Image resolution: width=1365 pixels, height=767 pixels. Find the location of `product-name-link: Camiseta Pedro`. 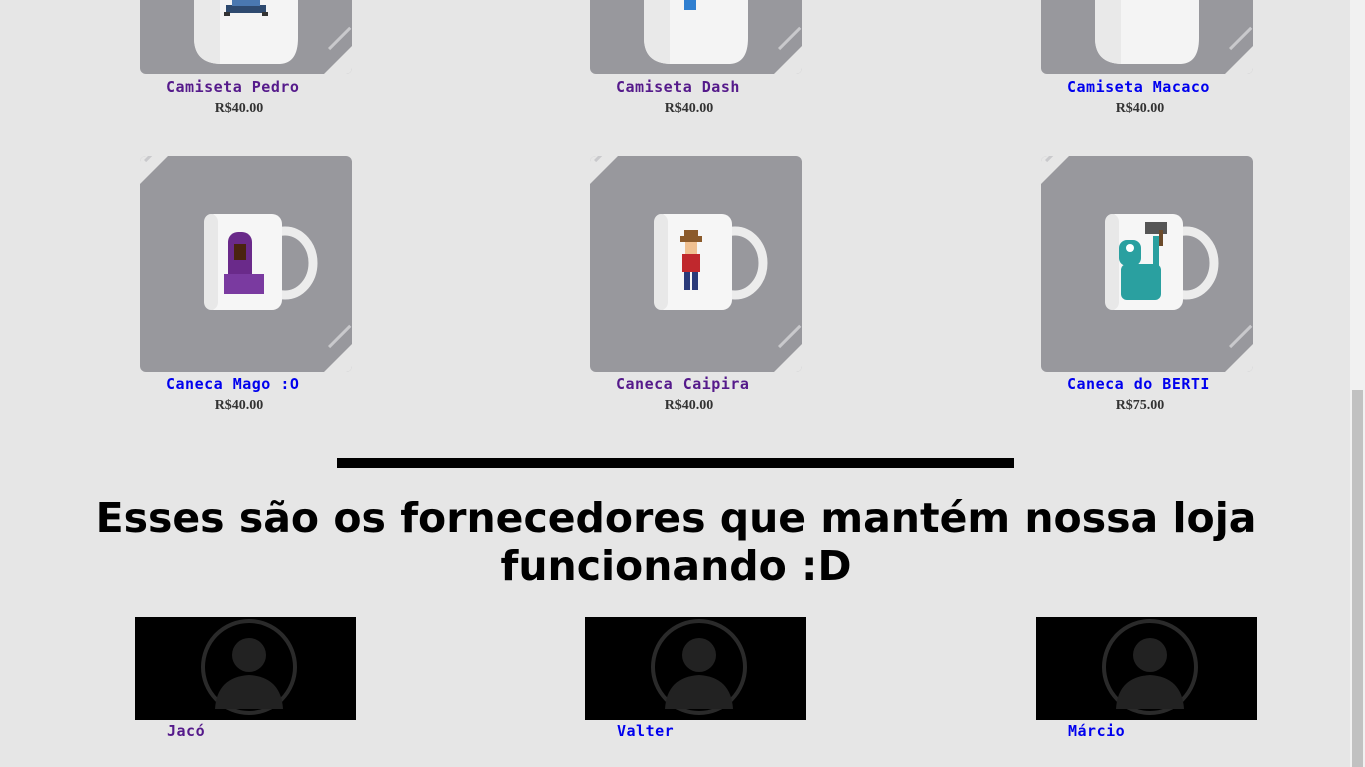

product-name-link: Camiseta Pedro is located at coordinates (246, 87).